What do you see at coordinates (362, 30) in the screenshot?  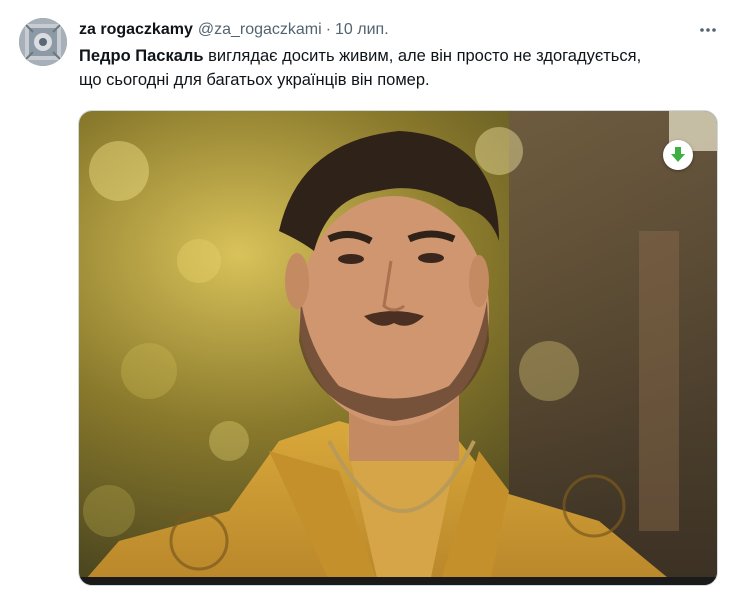 I see `tweet-date: 10 лип.` at bounding box center [362, 30].